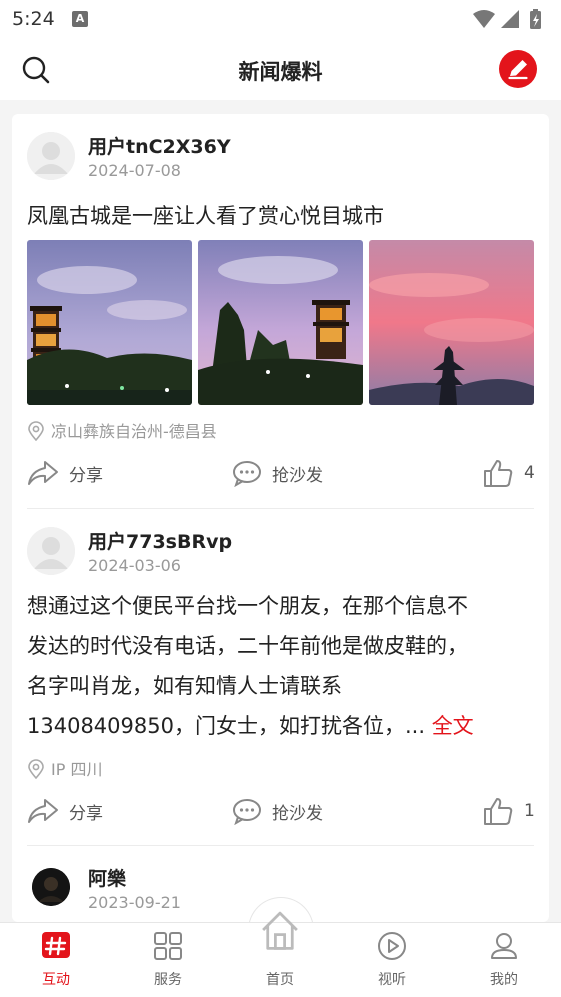 Image resolution: width=561 pixels, height=997 pixels. Describe the element at coordinates (168, 946) in the screenshot. I see `grid-icon` at that location.